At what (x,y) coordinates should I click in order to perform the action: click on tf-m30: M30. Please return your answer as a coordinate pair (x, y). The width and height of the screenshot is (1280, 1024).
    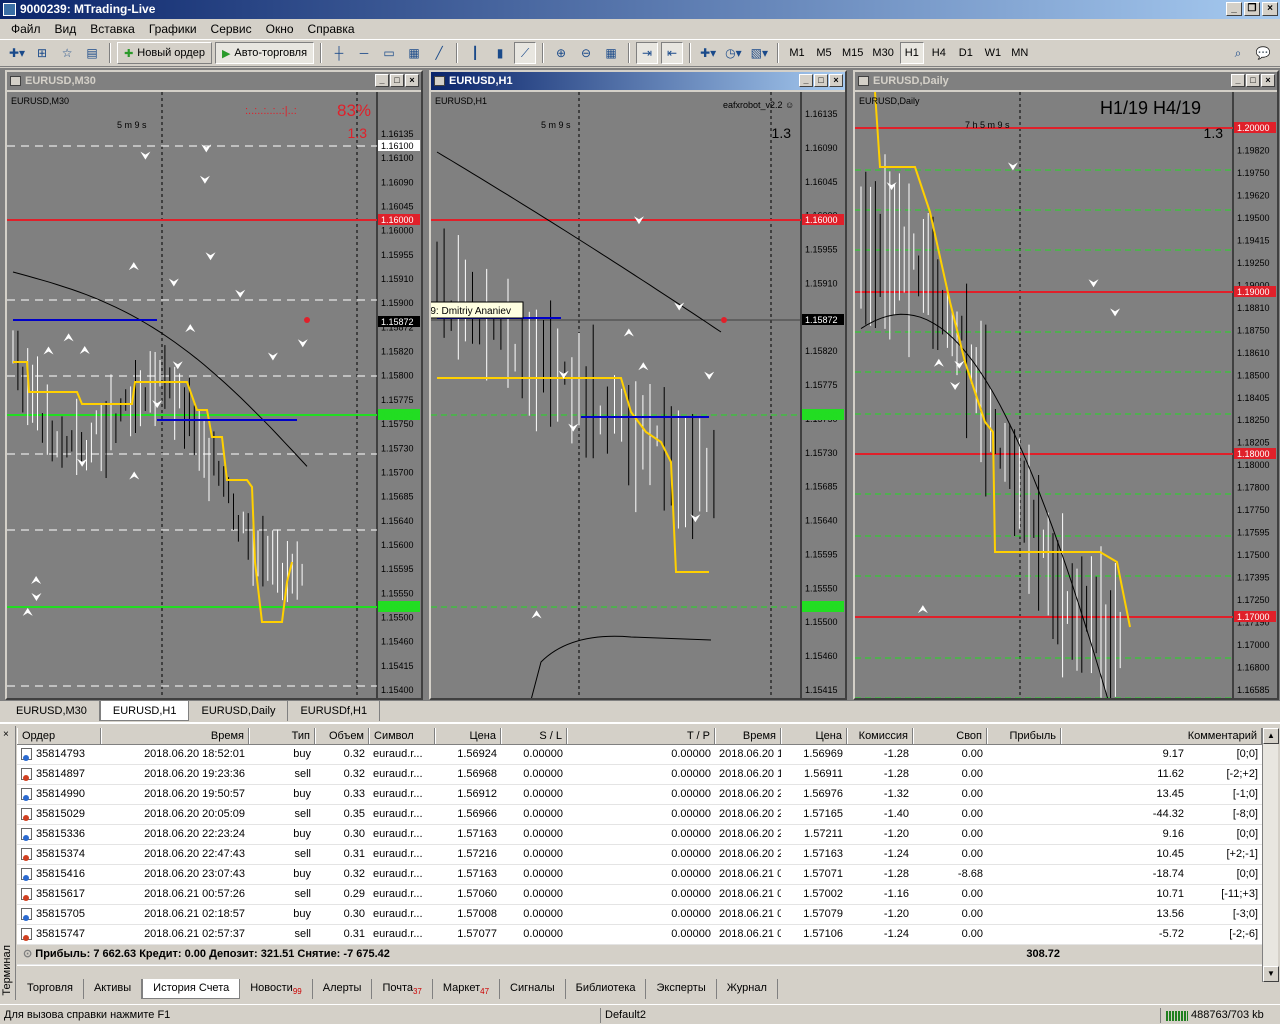
    Looking at the image, I should click on (882, 53).